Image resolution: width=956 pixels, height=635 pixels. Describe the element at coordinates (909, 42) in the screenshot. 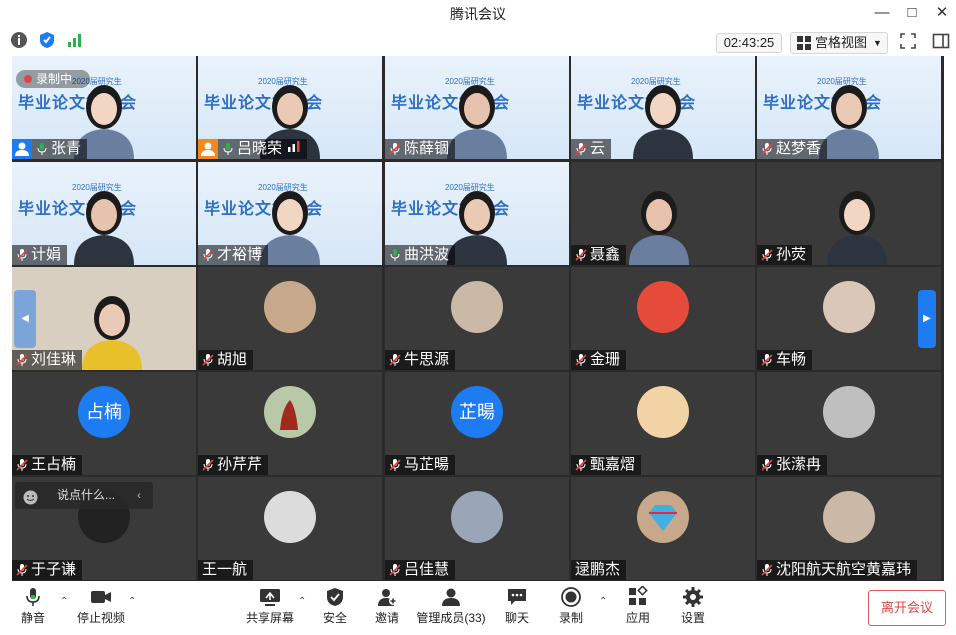

I see `fullscreen-icon` at that location.